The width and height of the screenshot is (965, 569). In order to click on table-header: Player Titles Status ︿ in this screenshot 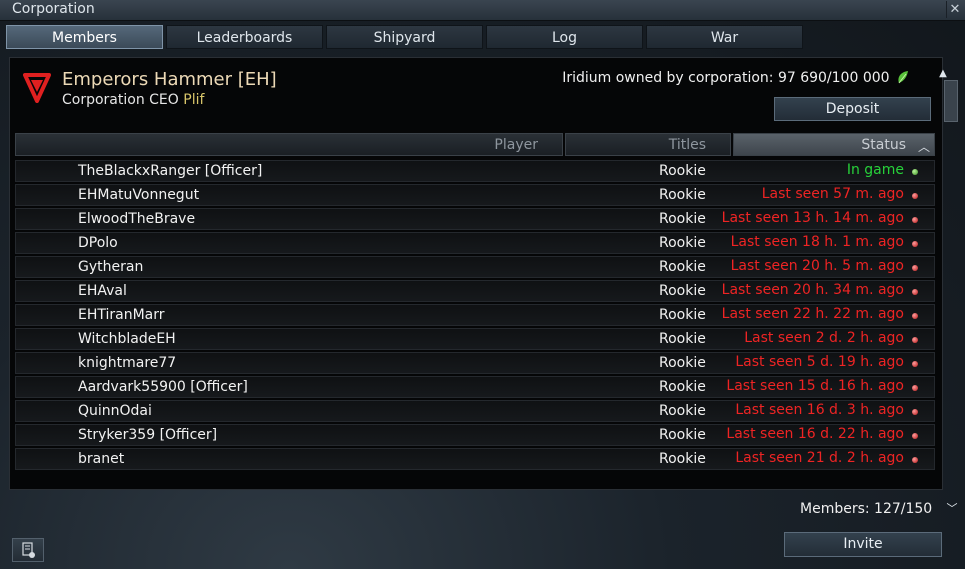, I will do `click(475, 145)`.